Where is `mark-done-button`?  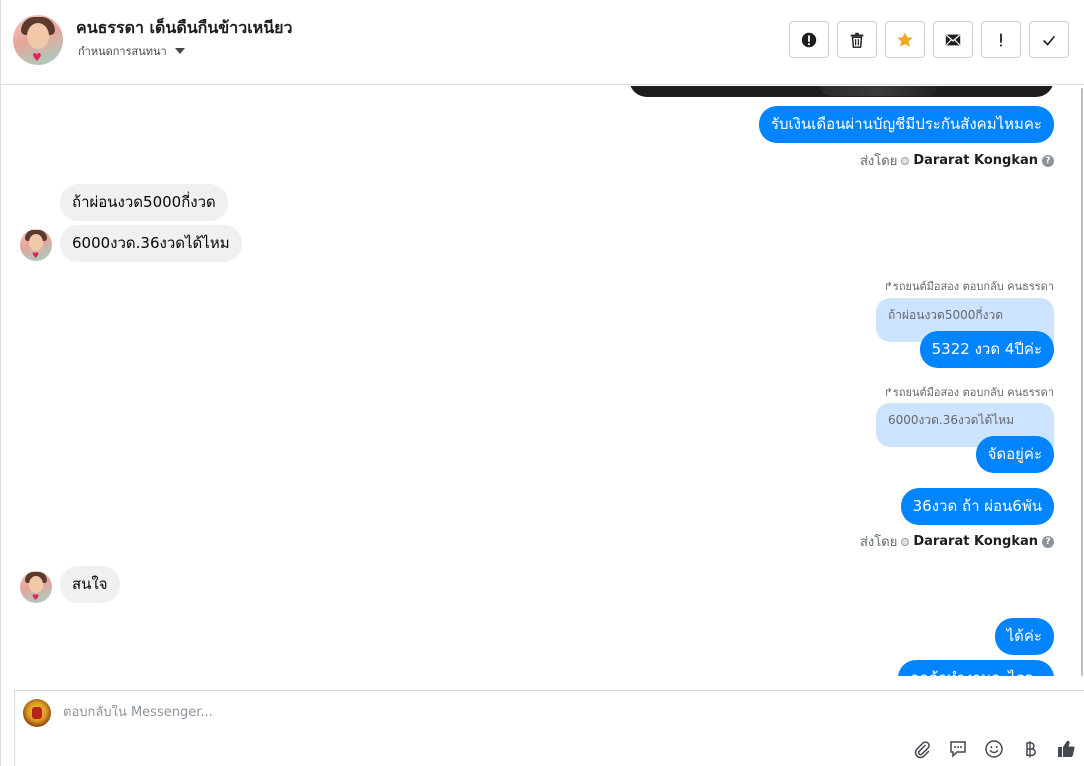 mark-done-button is located at coordinates (1049, 39).